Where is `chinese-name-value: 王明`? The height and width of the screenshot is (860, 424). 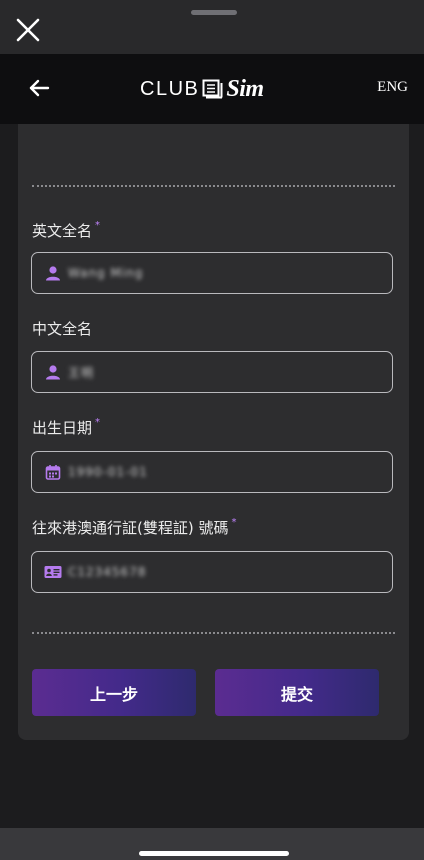
chinese-name-value: 王明 is located at coordinates (81, 372).